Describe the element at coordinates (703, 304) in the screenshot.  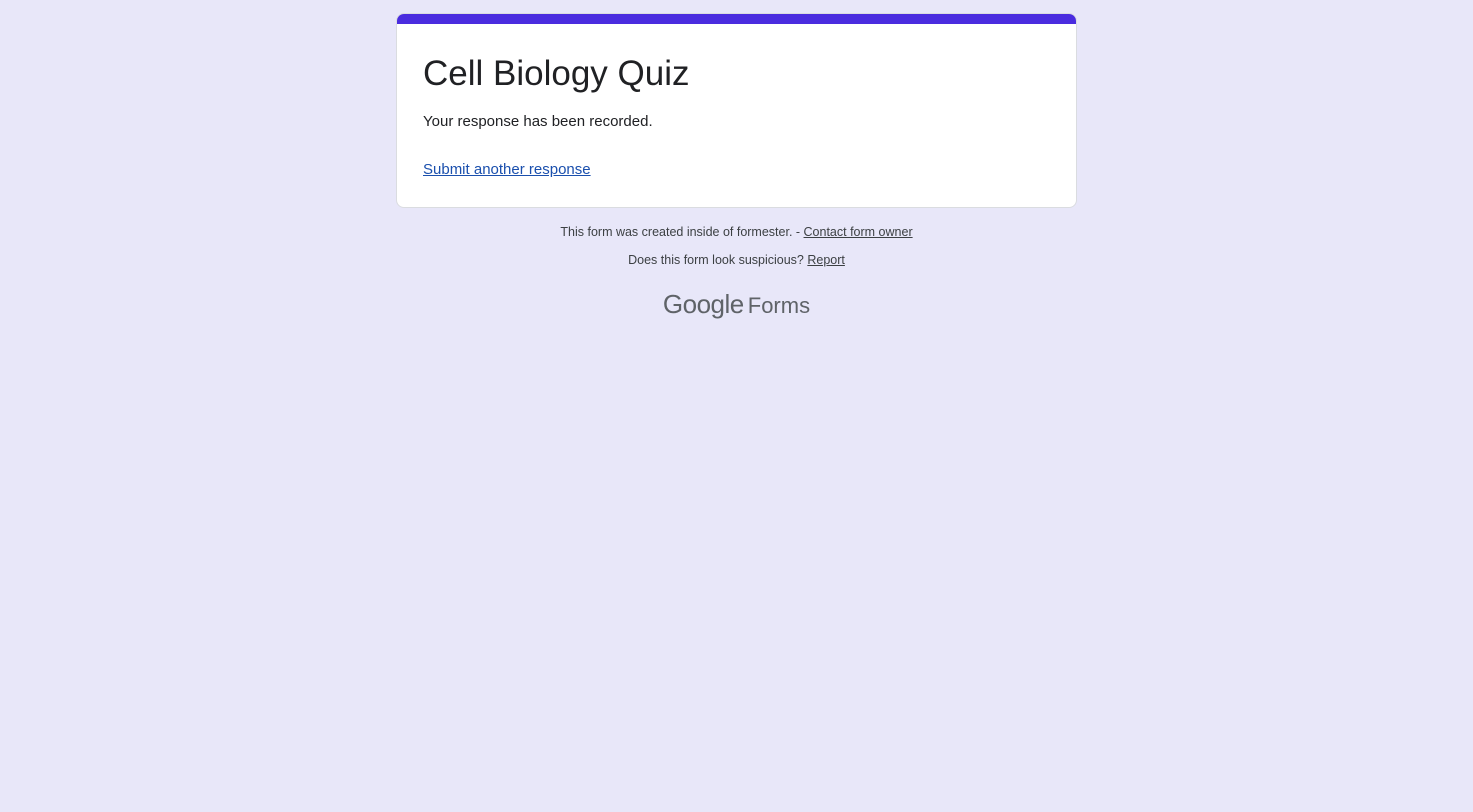
I see `google-wordmark: Google` at that location.